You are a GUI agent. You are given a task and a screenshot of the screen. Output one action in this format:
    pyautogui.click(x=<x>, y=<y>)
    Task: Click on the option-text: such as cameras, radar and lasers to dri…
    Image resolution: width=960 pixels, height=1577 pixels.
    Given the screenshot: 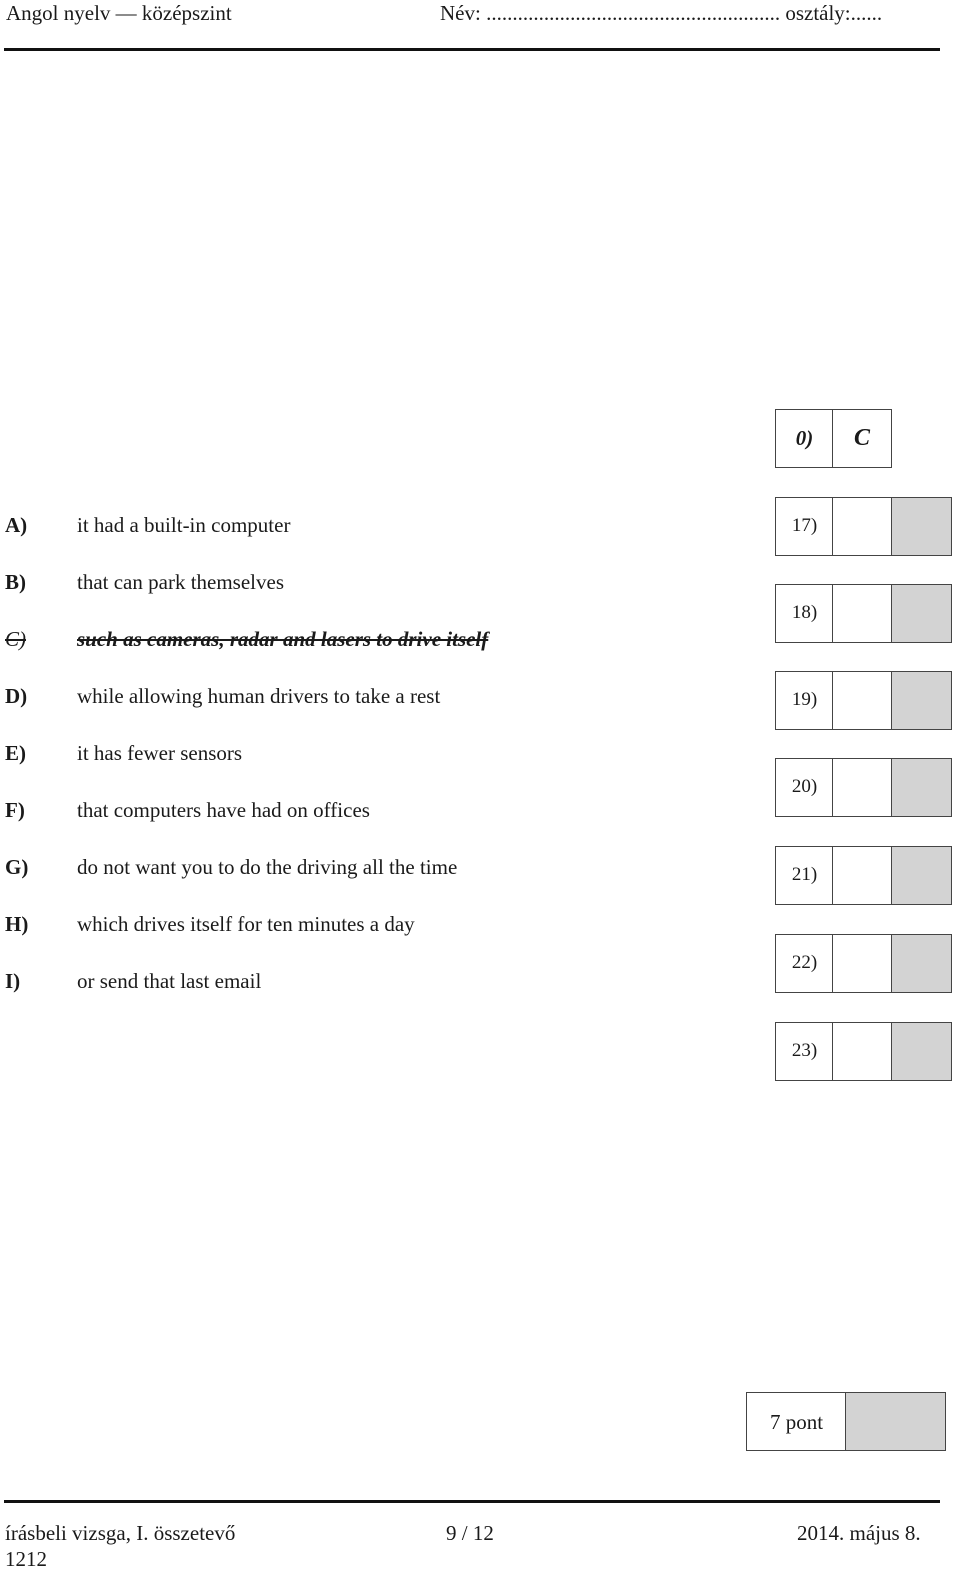 What is the action you would take?
    pyautogui.click(x=283, y=639)
    